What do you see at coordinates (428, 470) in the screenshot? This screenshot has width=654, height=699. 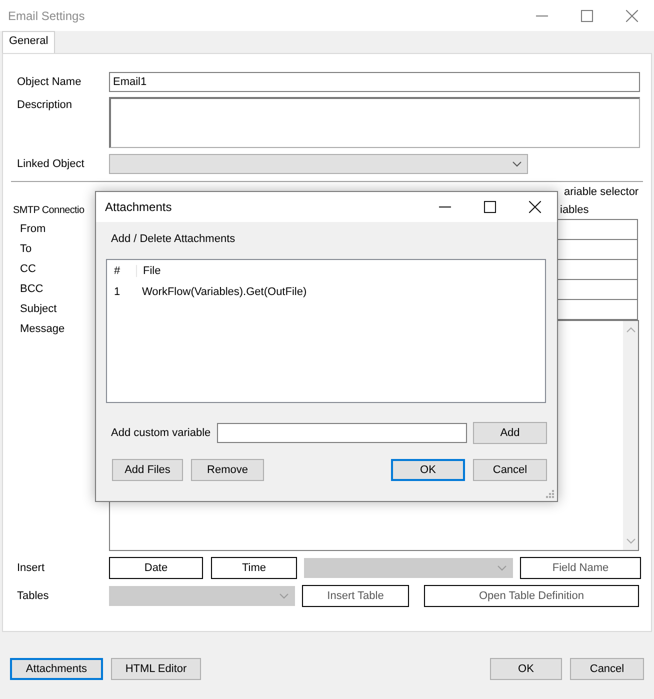 I see `dialog-button: OK` at bounding box center [428, 470].